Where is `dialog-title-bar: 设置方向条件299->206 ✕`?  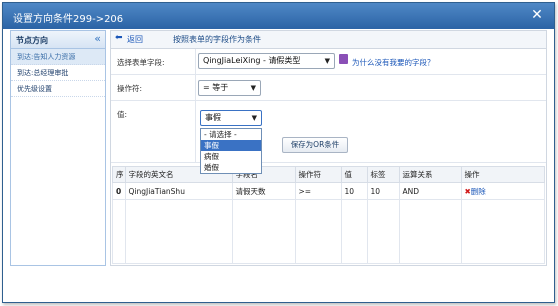 dialog-title-bar: 设置方向条件299->206 ✕ is located at coordinates (278, 16).